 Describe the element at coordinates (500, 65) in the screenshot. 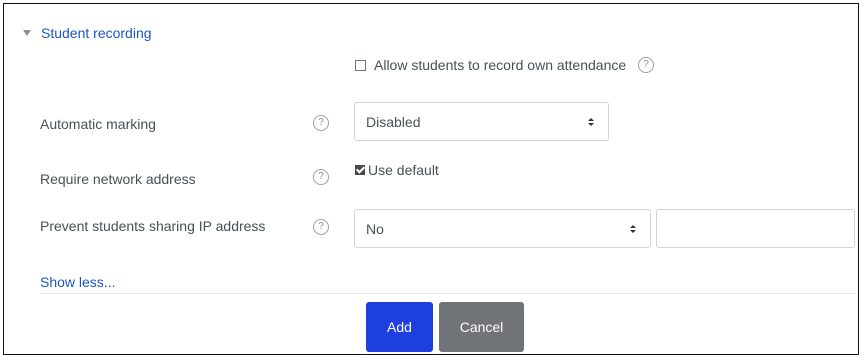

I see `allow-record-label: Allow students to record own attendance` at that location.